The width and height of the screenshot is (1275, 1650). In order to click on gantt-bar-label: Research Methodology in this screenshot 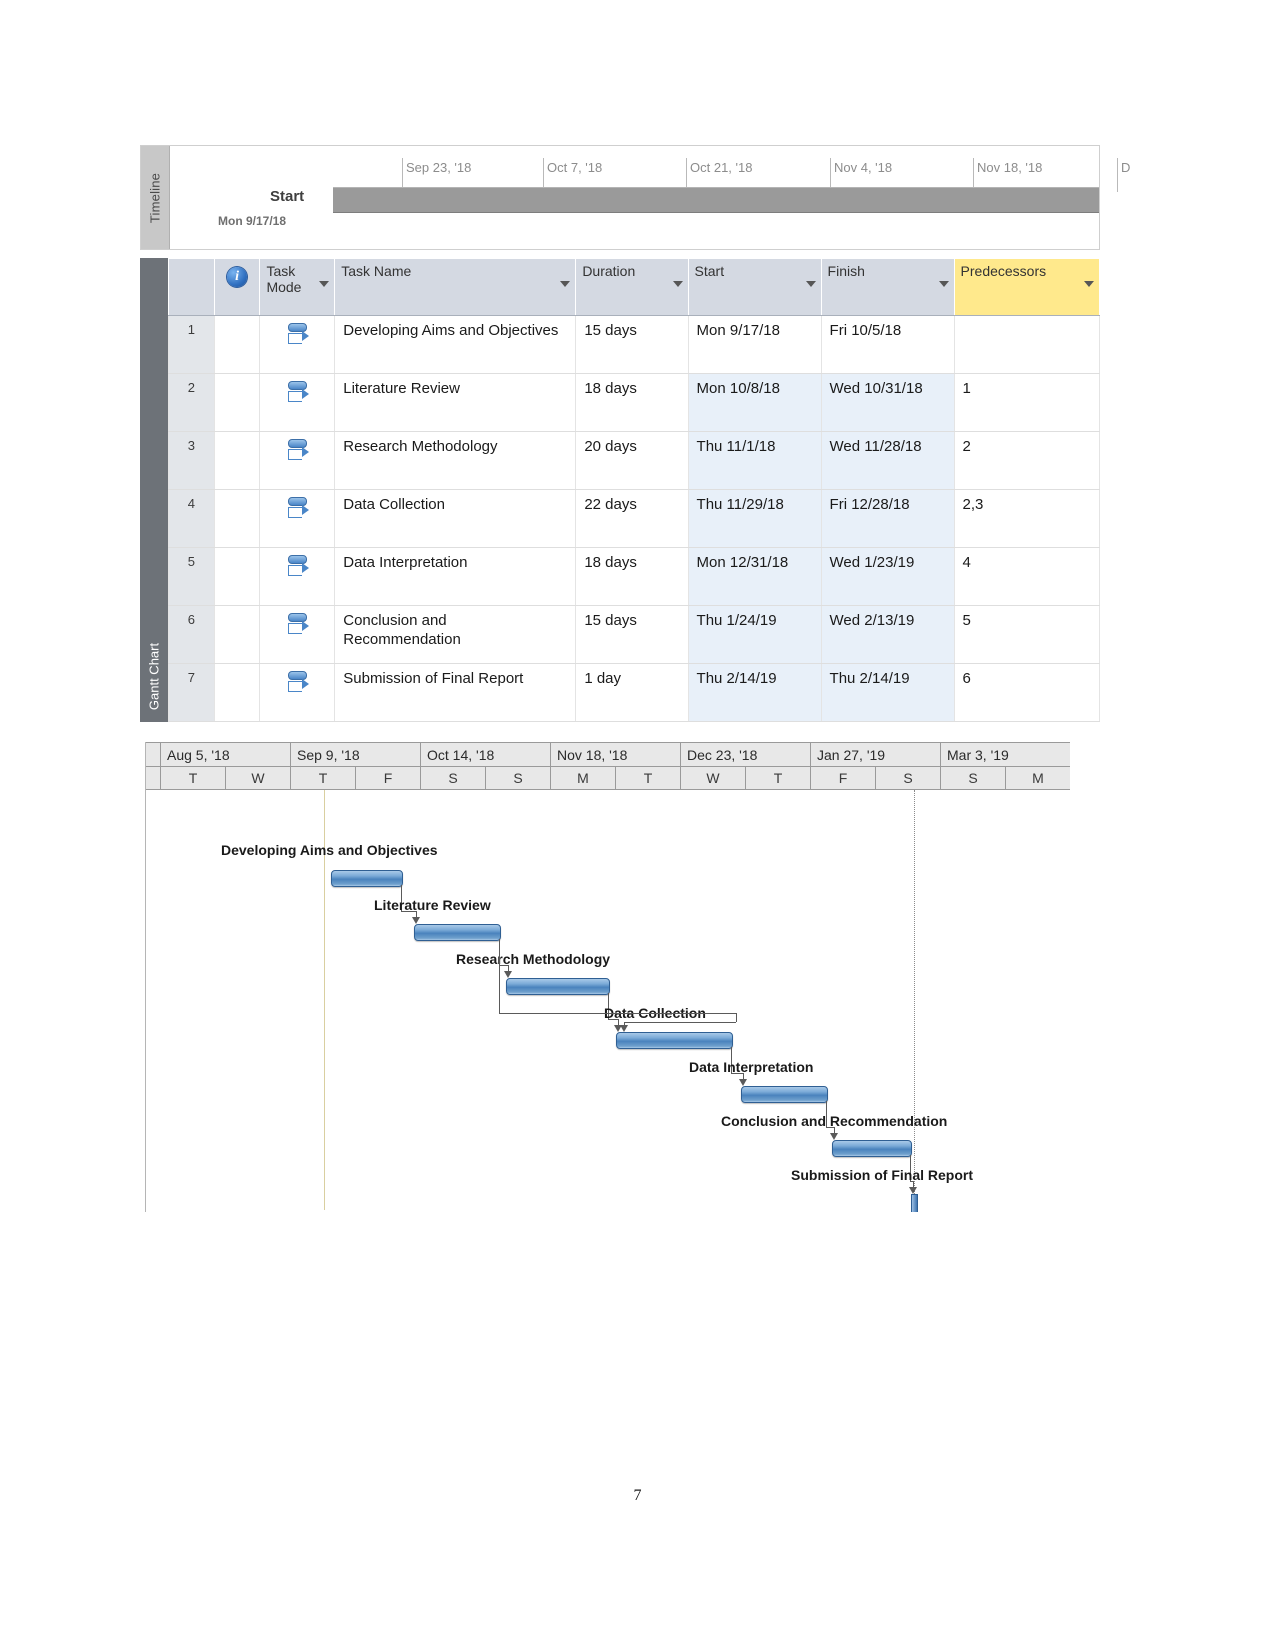, I will do `click(533, 959)`.